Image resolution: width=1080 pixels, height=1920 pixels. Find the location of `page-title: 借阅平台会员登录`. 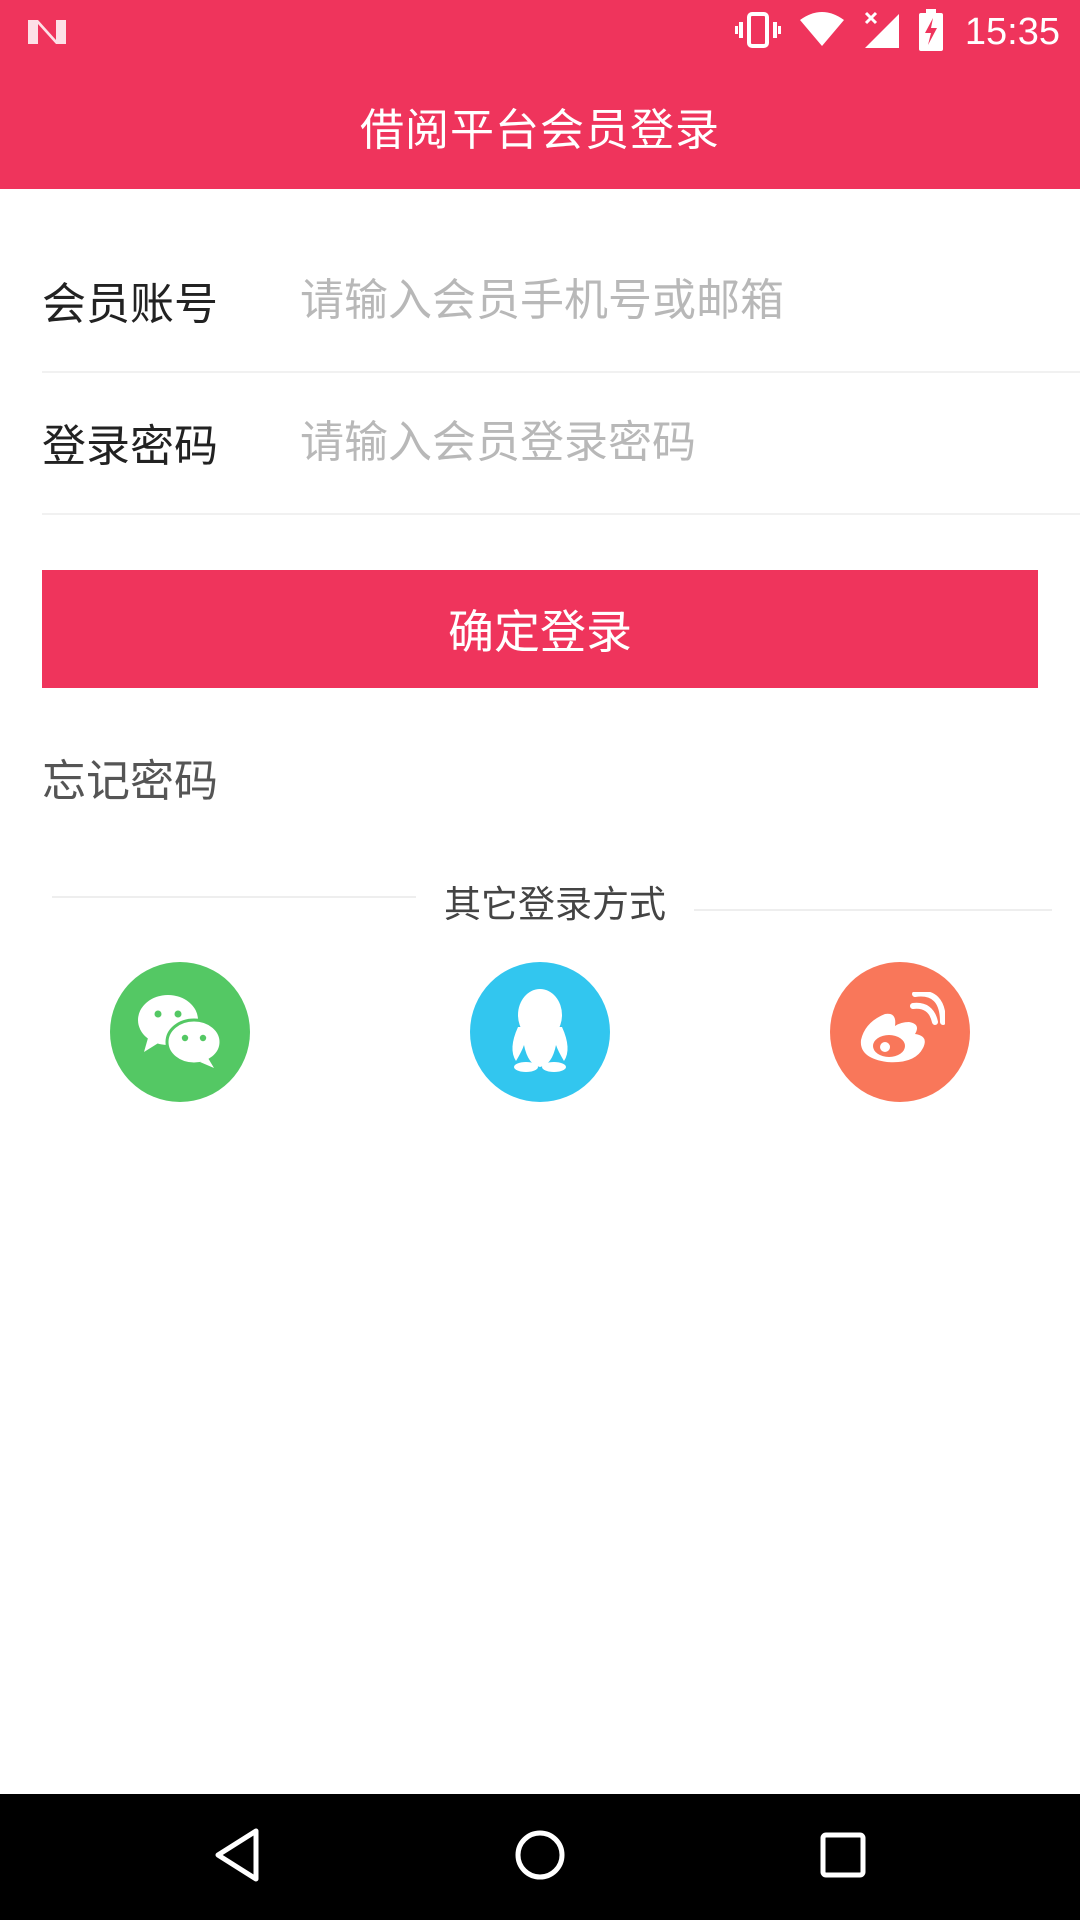

page-title: 借阅平台会员登录 is located at coordinates (540, 130).